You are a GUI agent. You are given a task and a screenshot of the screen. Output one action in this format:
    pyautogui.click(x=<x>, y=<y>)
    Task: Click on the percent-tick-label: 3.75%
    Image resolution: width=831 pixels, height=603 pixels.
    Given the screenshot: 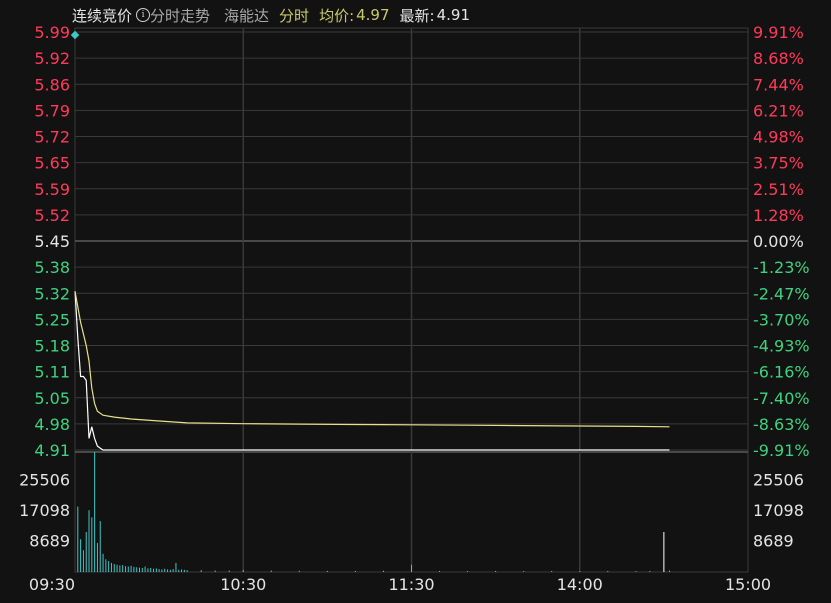 What is the action you would take?
    pyautogui.click(x=778, y=163)
    